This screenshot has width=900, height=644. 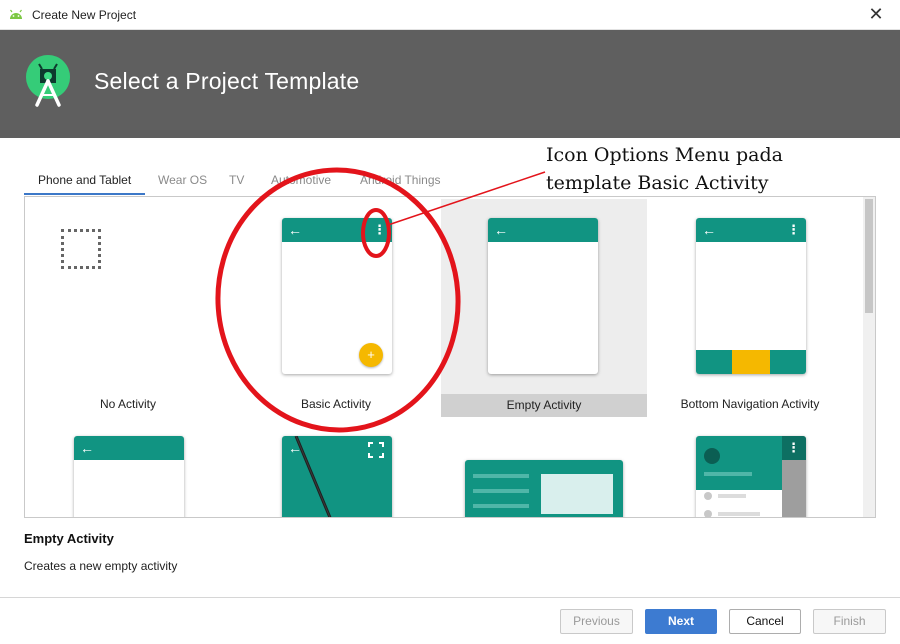 What do you see at coordinates (84, 15) in the screenshot?
I see `window-title: Create New Project` at bounding box center [84, 15].